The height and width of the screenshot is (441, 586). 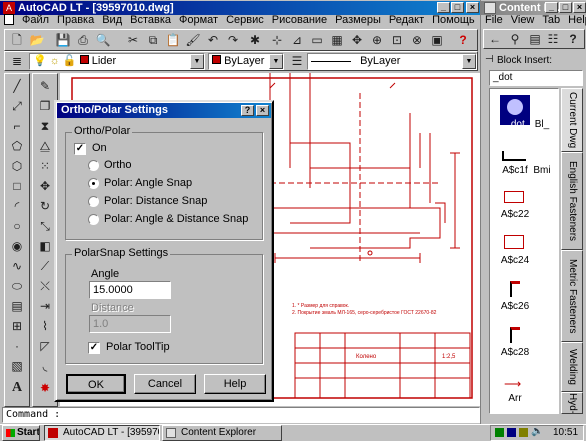 I want to click on copy-icon: ⧉, so click(x=153, y=40).